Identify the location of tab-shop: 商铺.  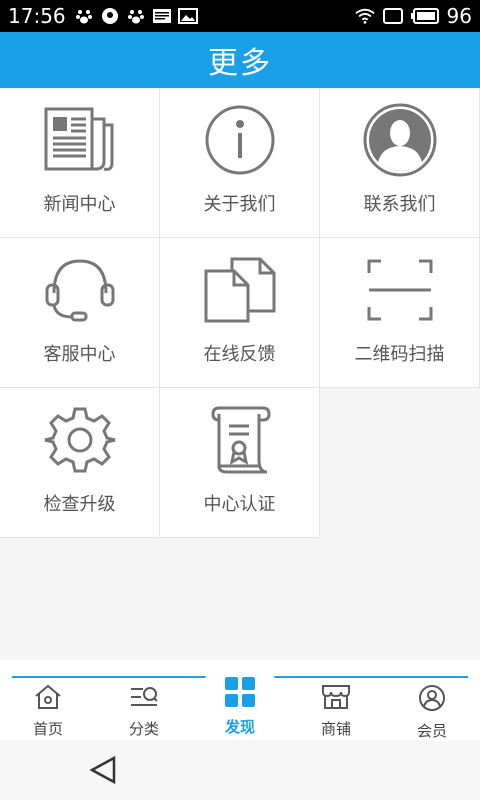
(336, 711).